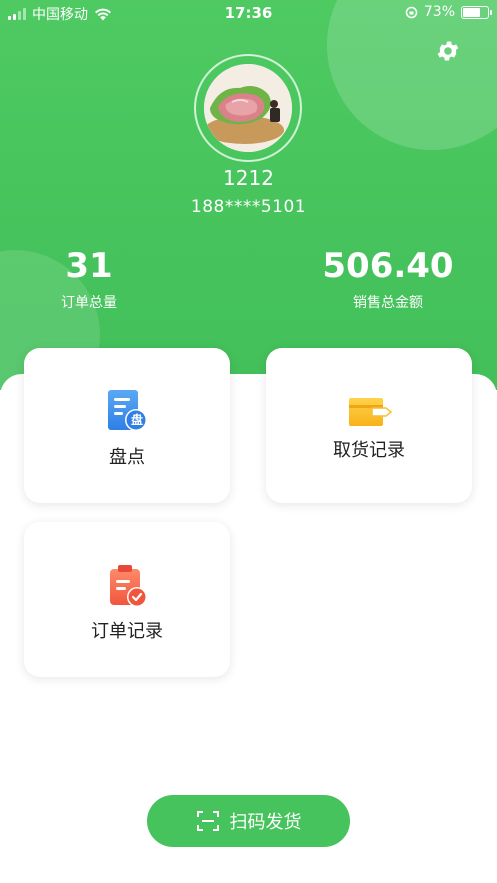 The height and width of the screenshot is (883, 497). I want to click on status-bar: 中国移动 17:36 73%, so click(248, 13).